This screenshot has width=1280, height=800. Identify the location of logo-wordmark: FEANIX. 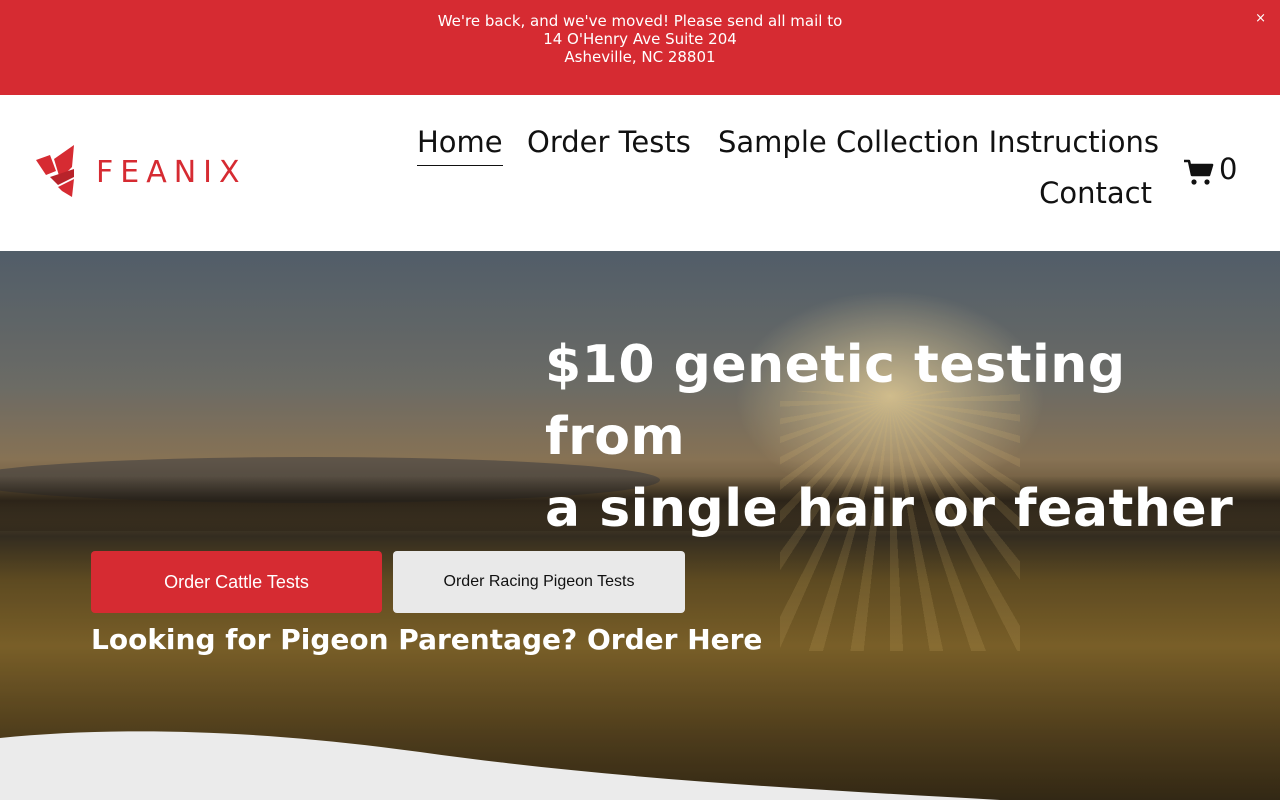
(171, 172).